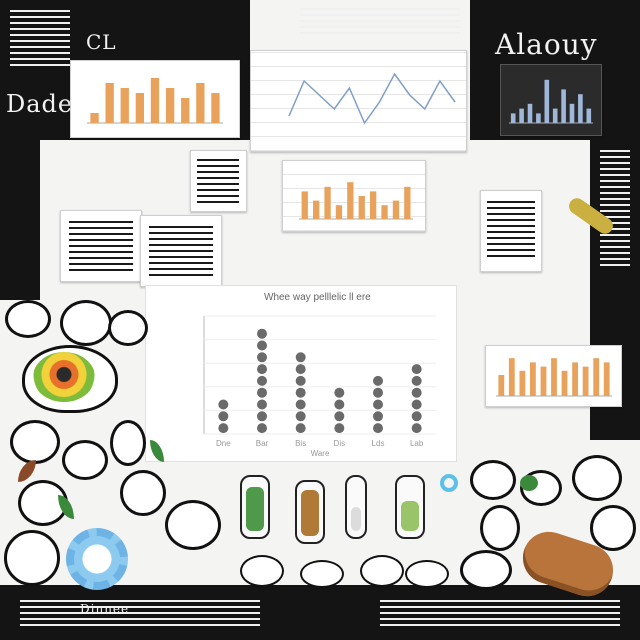  Describe the element at coordinates (101, 42) in the screenshot. I see `top-left-tag: CL` at that location.